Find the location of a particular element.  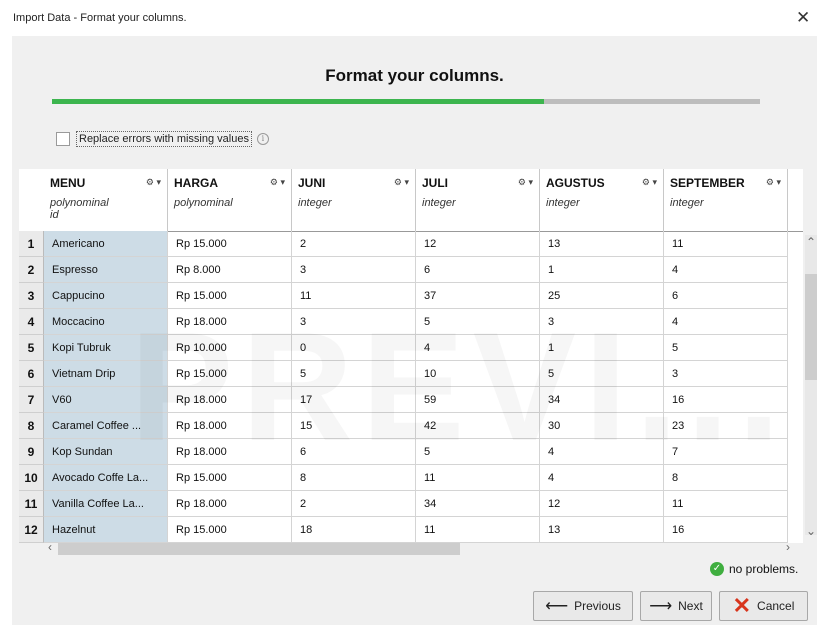

column-header: MENU ⚙ ▾ polynominal id is located at coordinates (106, 200).